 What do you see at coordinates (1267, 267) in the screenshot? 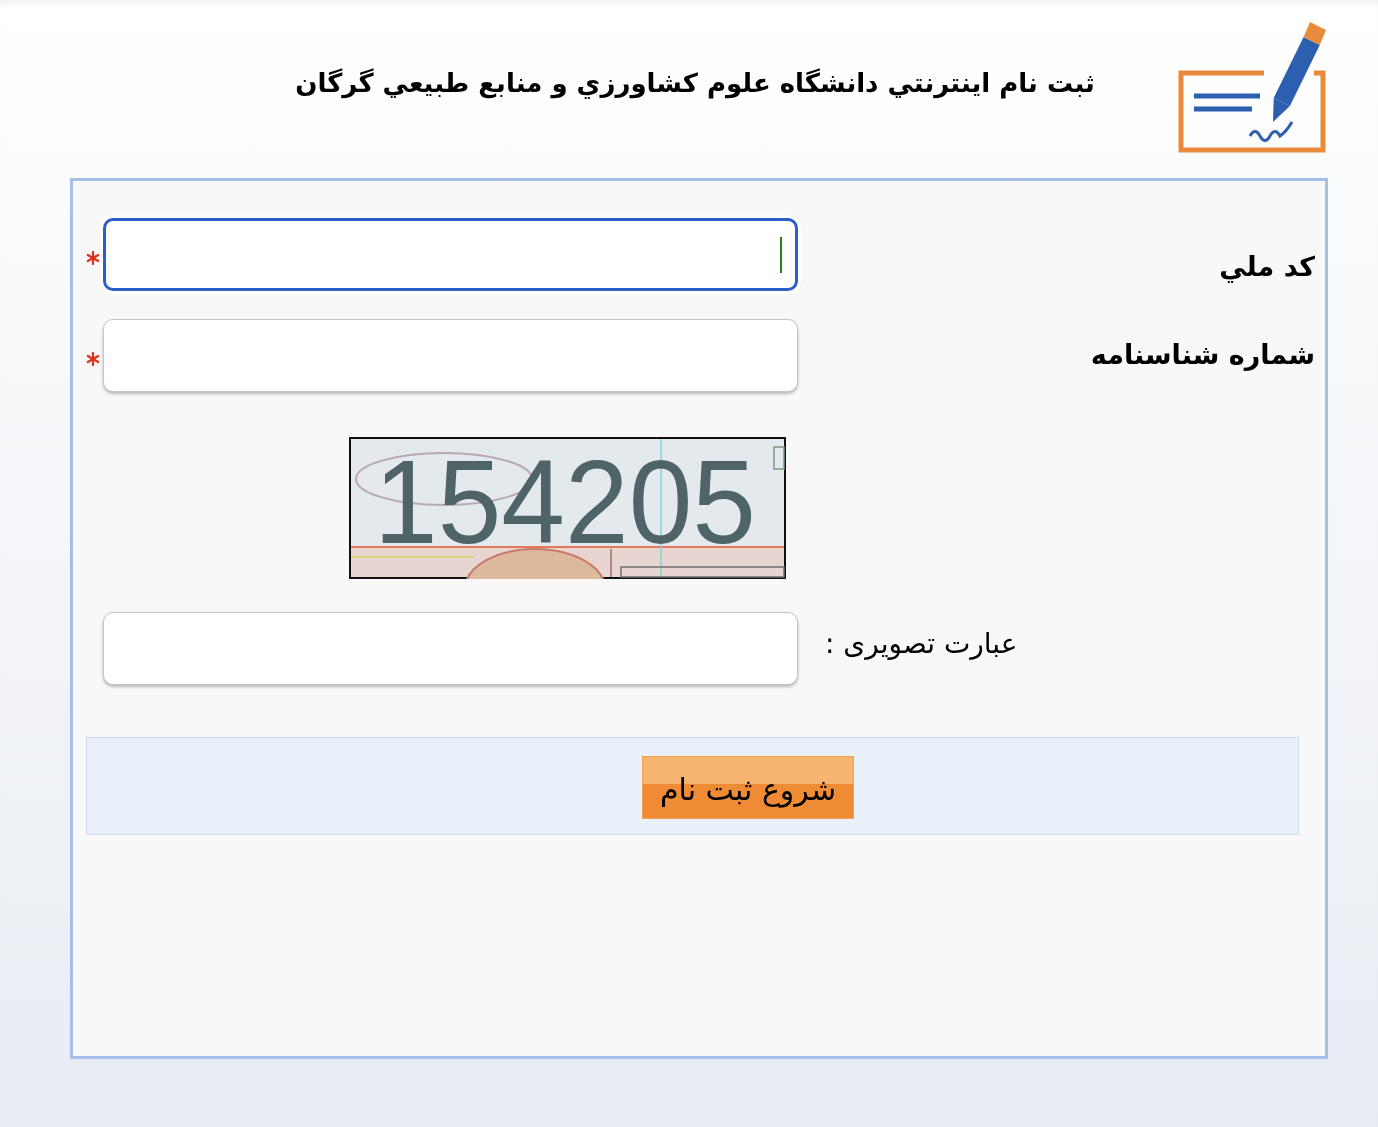
I see `field-label: كد ملي` at bounding box center [1267, 267].